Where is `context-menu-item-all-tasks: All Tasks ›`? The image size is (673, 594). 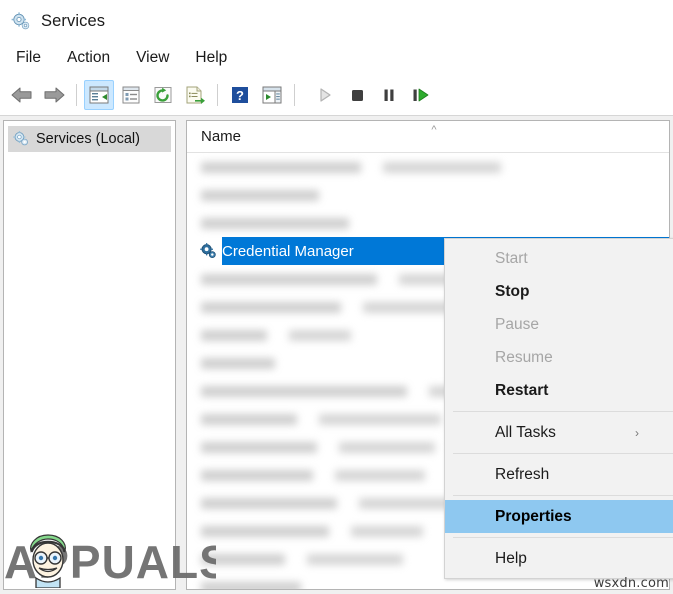 context-menu-item-all-tasks: All Tasks › is located at coordinates (559, 432).